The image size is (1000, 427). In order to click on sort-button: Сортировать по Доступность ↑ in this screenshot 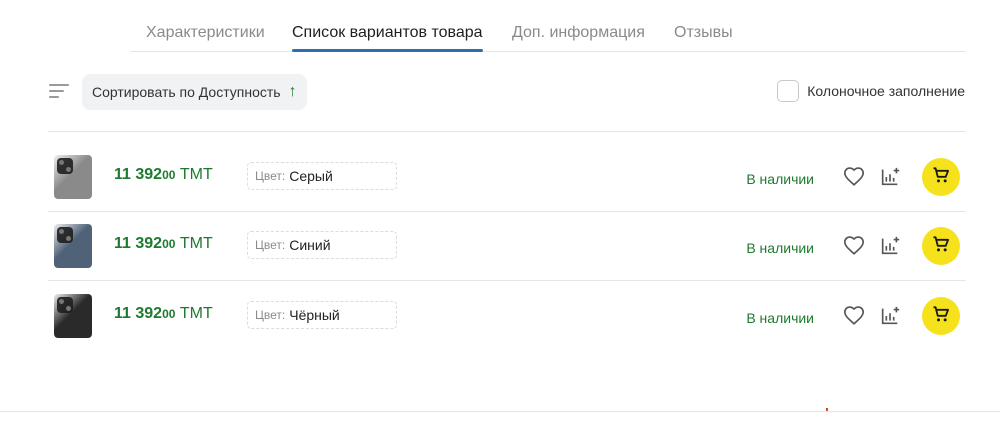, I will do `click(194, 92)`.